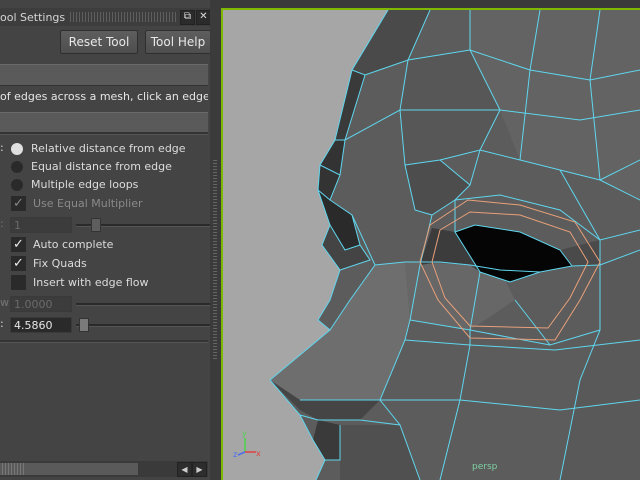  Describe the element at coordinates (17, 149) in the screenshot. I see `radio-relative-distance` at that location.